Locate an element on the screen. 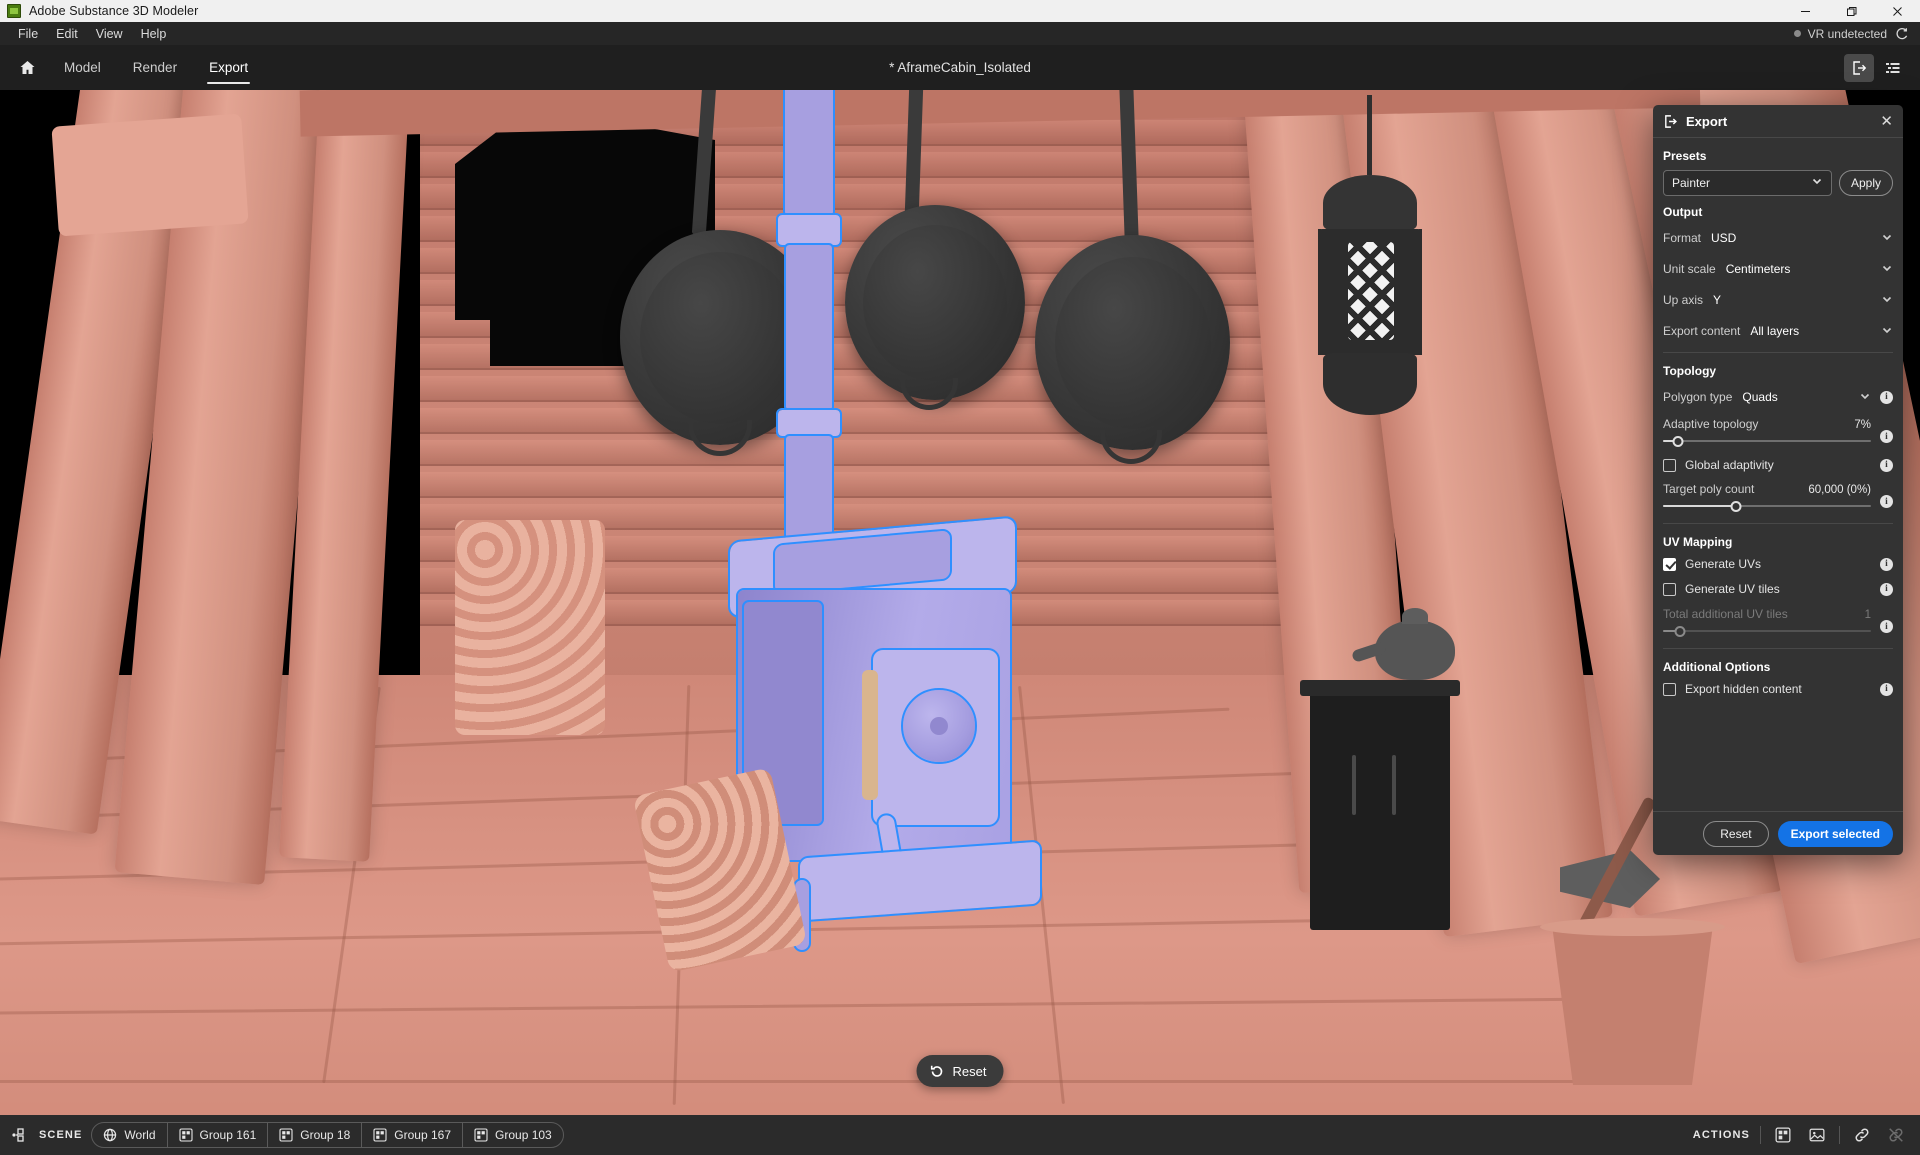  selected-object-chimney is located at coordinates (809, 153).